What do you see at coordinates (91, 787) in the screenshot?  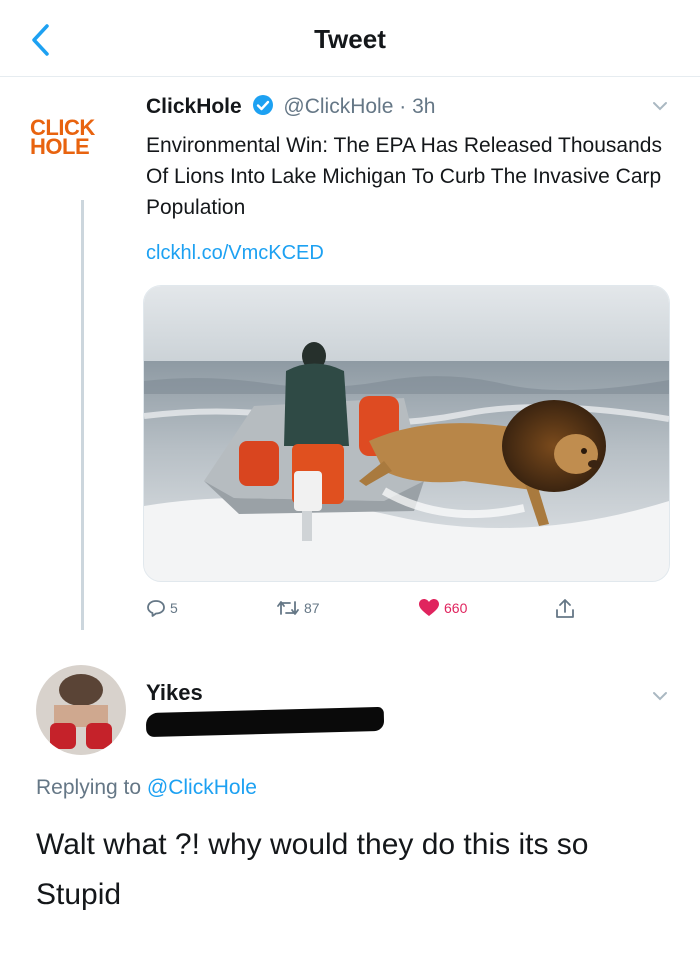 I see `replying-prefix: Replying to` at bounding box center [91, 787].